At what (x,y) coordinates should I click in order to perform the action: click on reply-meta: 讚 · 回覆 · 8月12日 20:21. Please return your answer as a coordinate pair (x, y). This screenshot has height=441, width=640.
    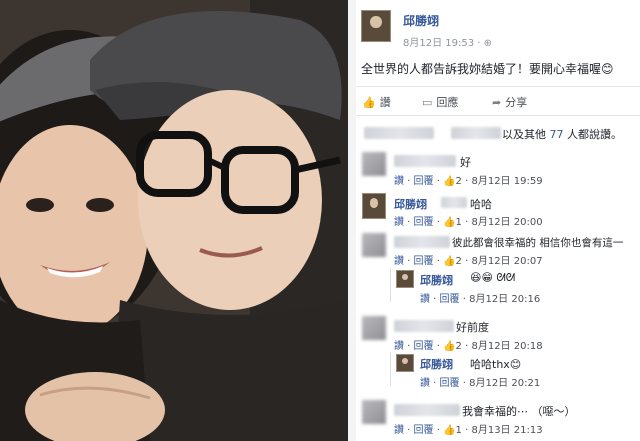
    Looking at the image, I should click on (480, 383).